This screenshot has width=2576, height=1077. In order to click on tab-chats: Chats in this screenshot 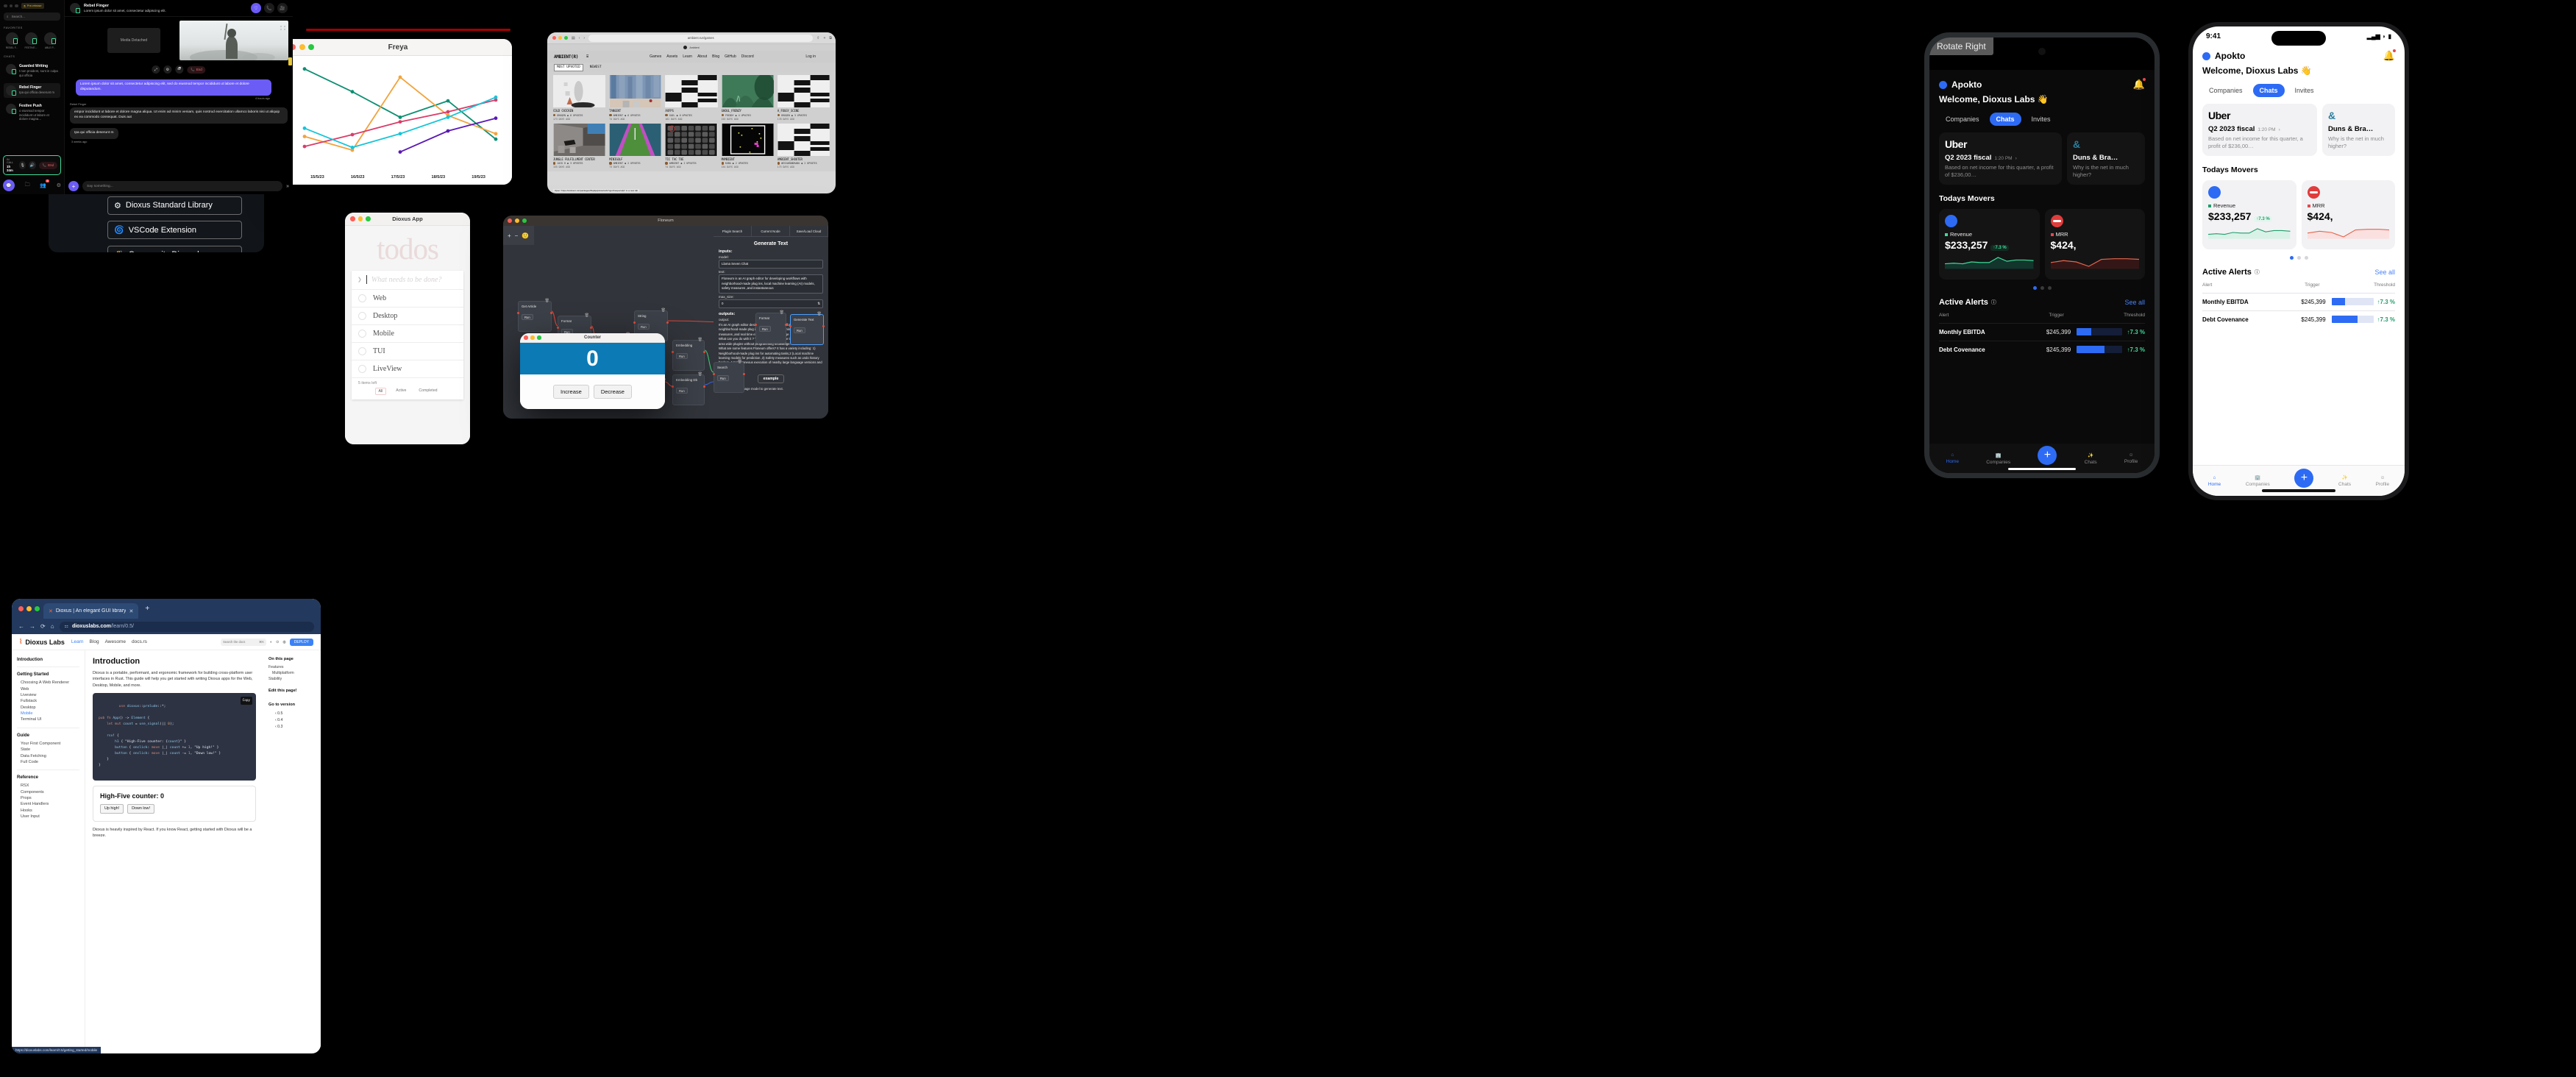, I will do `click(2005, 119)`.